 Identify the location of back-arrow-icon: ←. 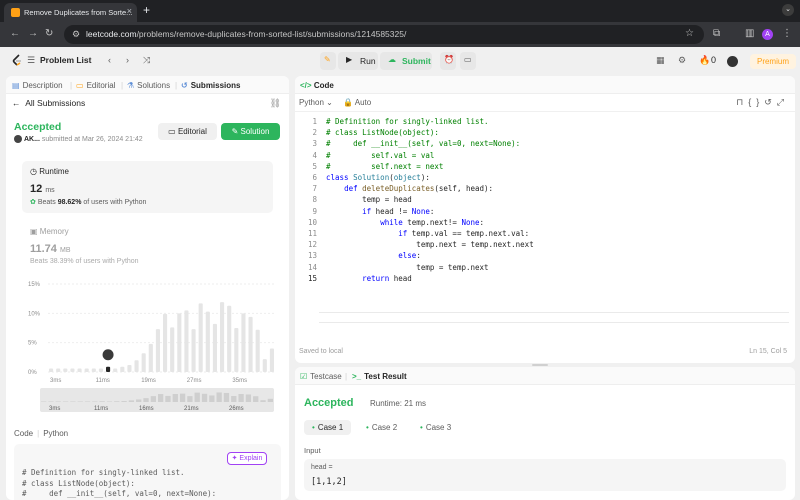
(15, 33).